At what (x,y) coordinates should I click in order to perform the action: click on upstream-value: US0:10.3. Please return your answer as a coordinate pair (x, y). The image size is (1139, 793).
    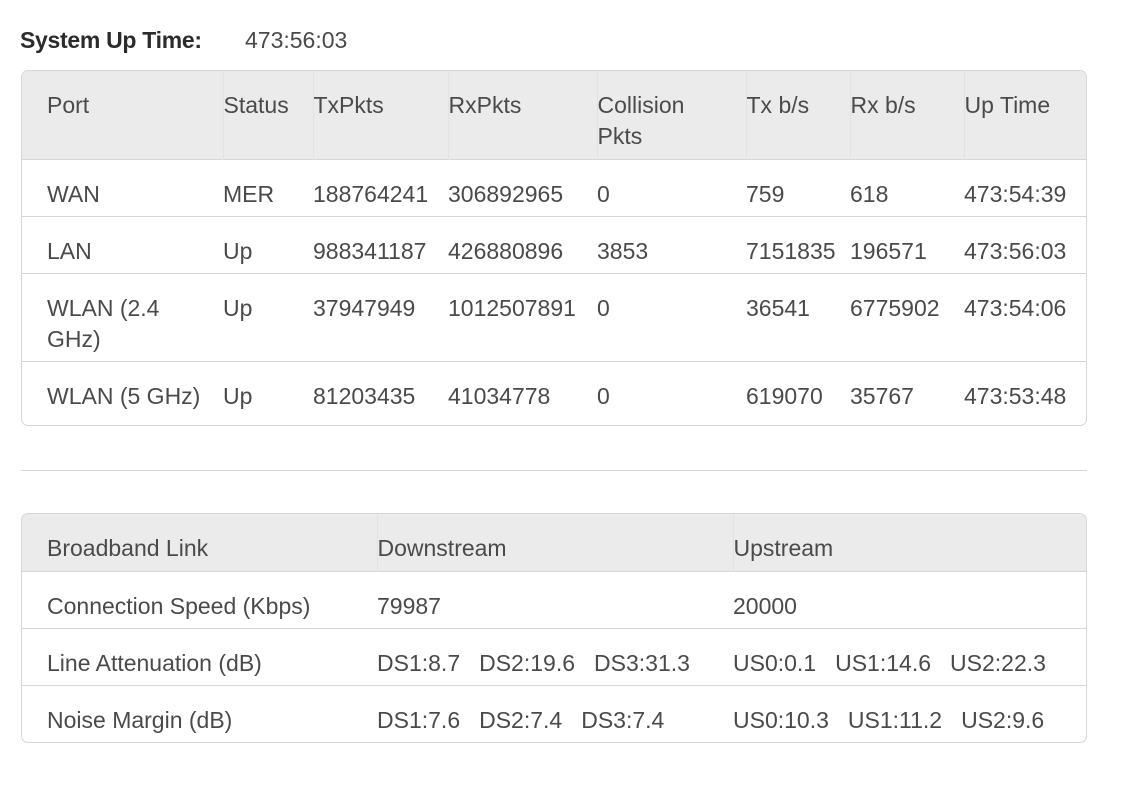
    Looking at the image, I should click on (781, 719).